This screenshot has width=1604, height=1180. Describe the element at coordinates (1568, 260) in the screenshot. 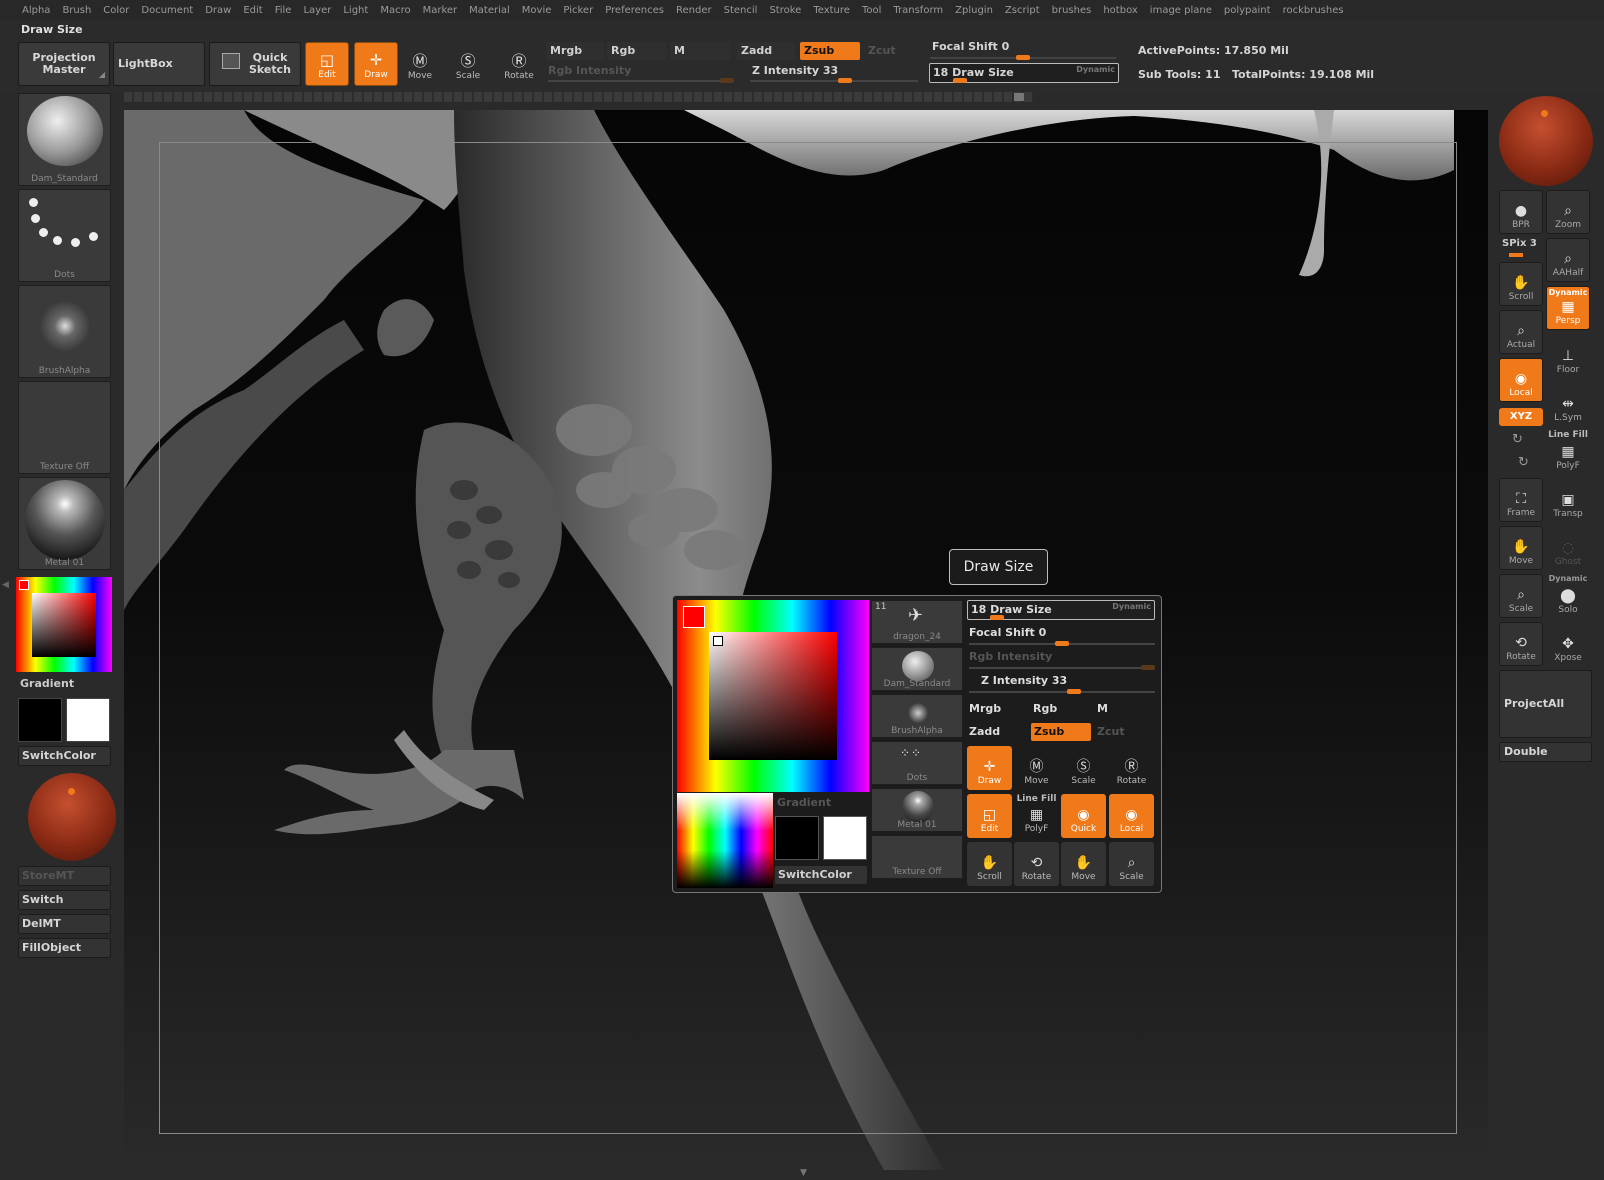

I see `aahalf-button: ⌕ AAHalf` at that location.